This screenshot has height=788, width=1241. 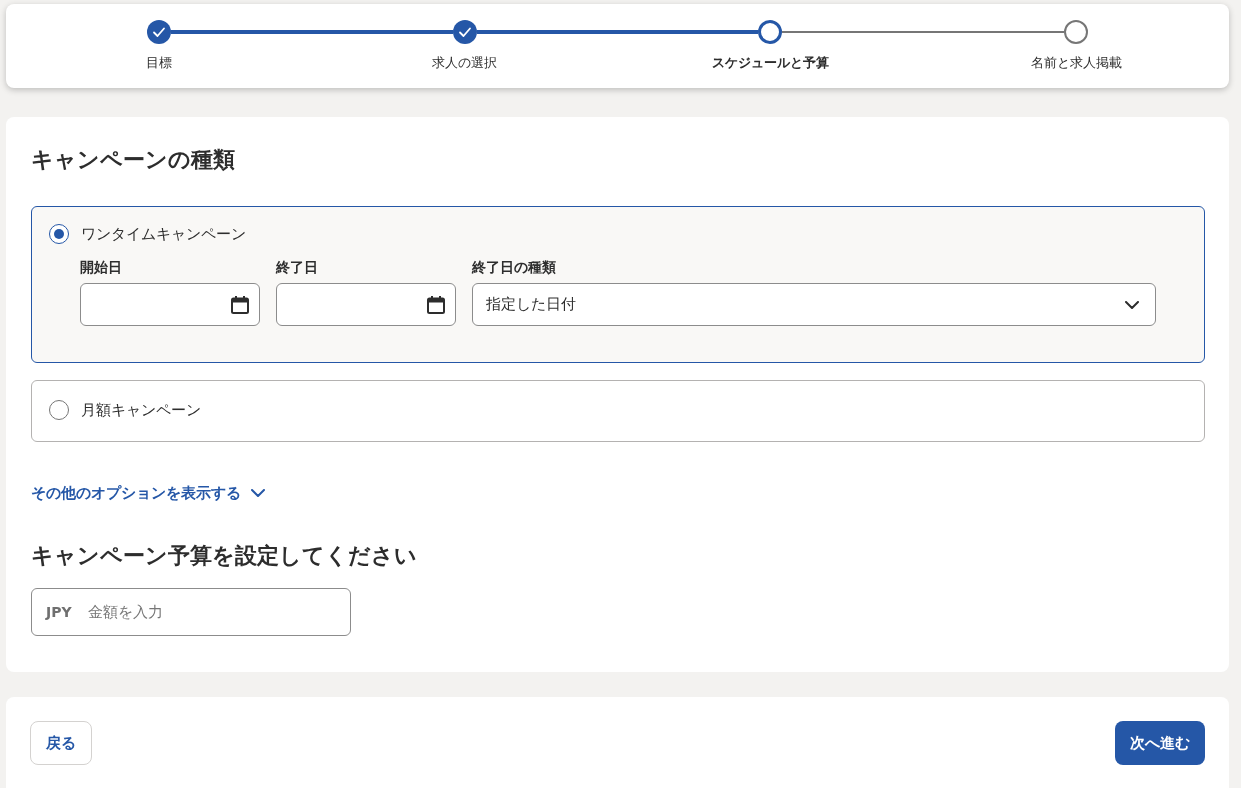 What do you see at coordinates (770, 63) in the screenshot?
I see `step-label: スケジュールと予算` at bounding box center [770, 63].